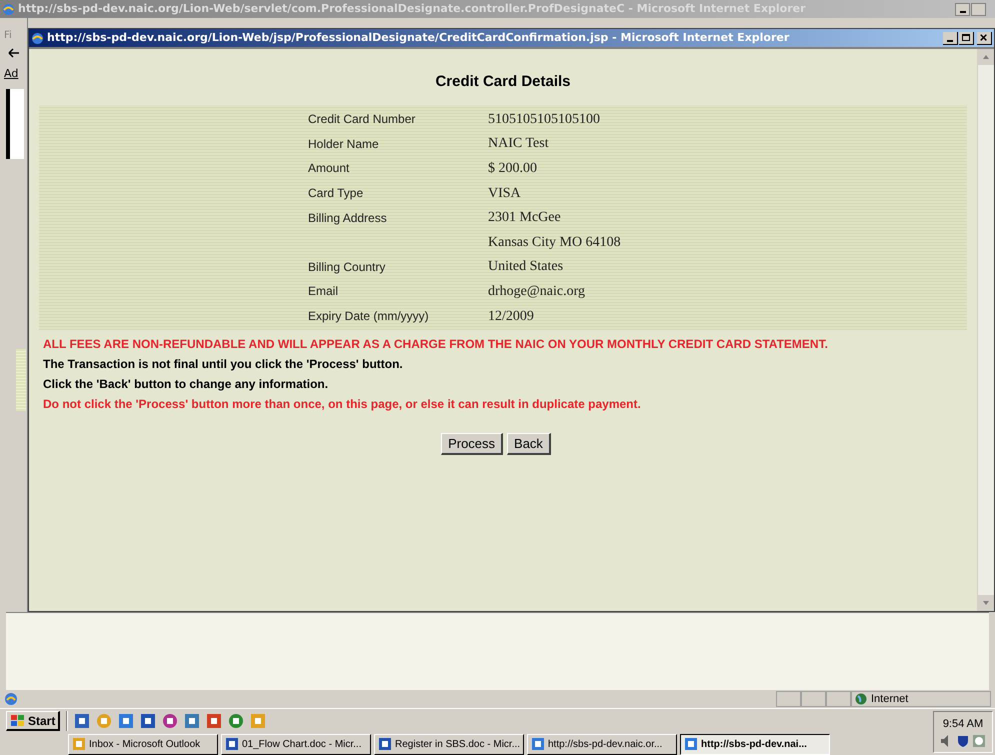 This screenshot has height=755, width=995. What do you see at coordinates (963, 741) in the screenshot?
I see `shield-icon` at bounding box center [963, 741].